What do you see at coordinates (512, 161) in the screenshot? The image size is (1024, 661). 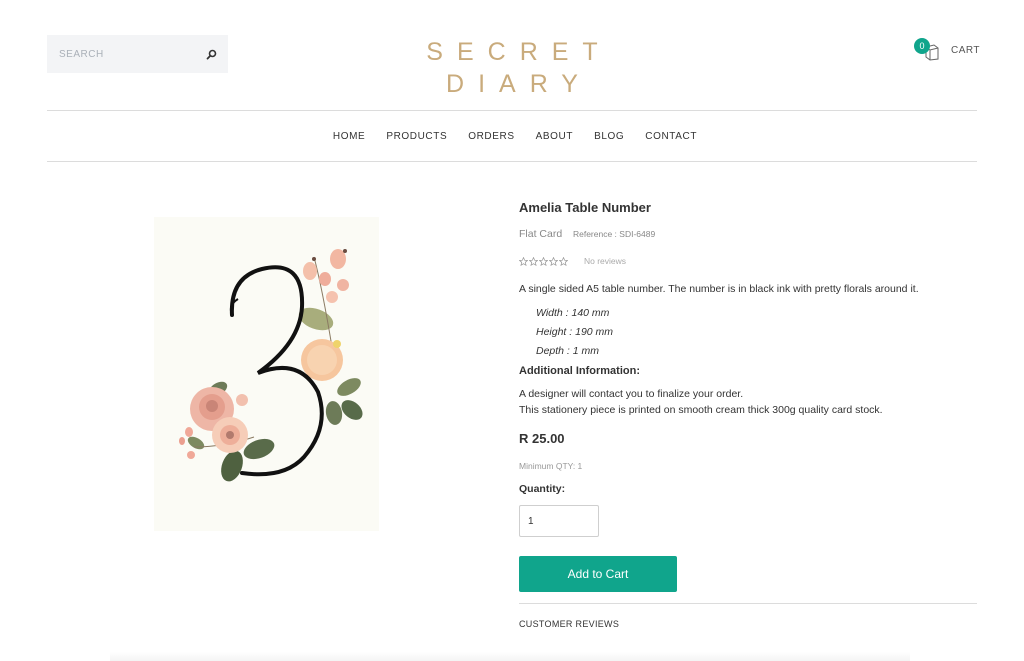 I see `nav-divider` at bounding box center [512, 161].